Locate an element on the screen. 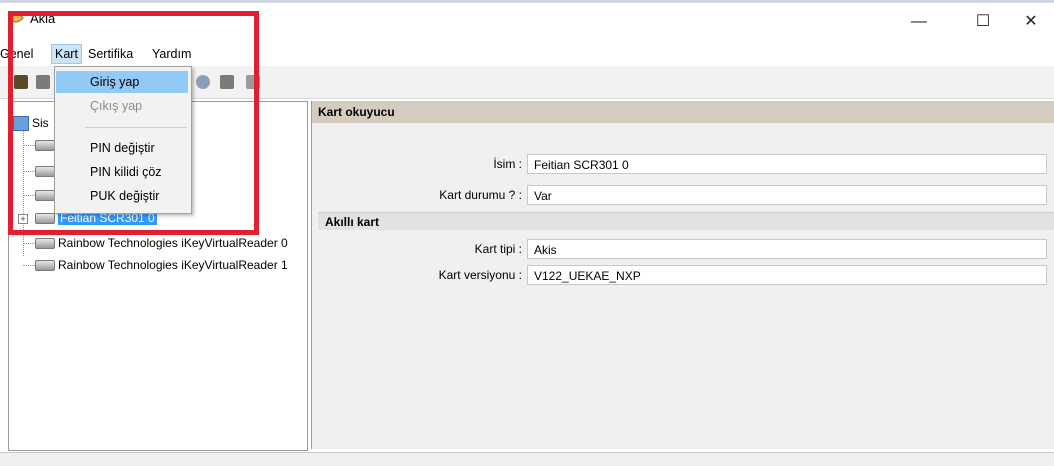 The width and height of the screenshot is (1054, 466). maximize-icon: ☐ is located at coordinates (983, 21).